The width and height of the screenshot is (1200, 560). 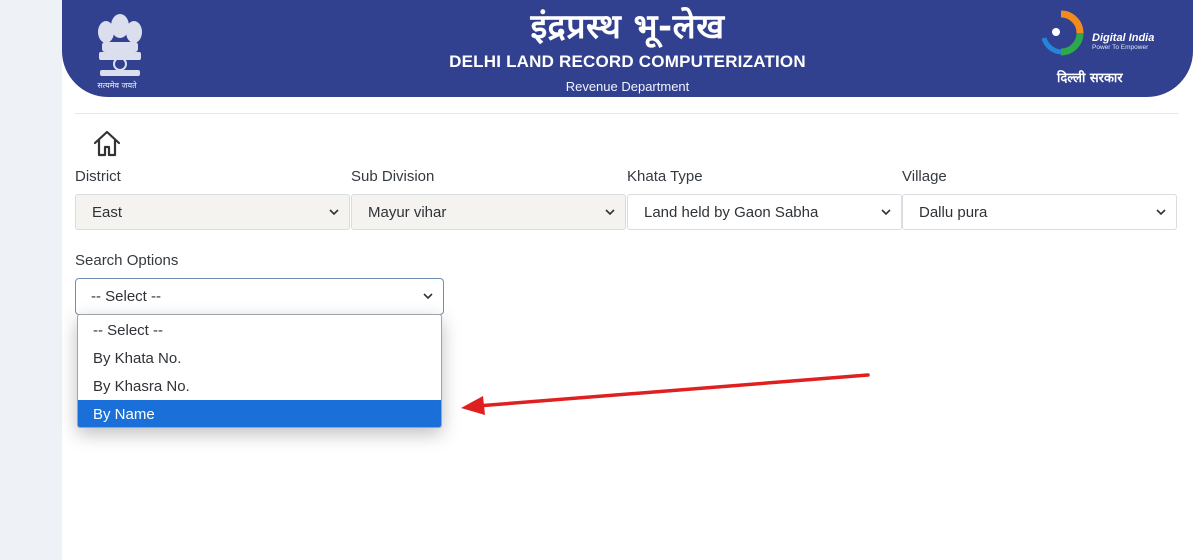 I want to click on district-select: East, so click(x=212, y=212).